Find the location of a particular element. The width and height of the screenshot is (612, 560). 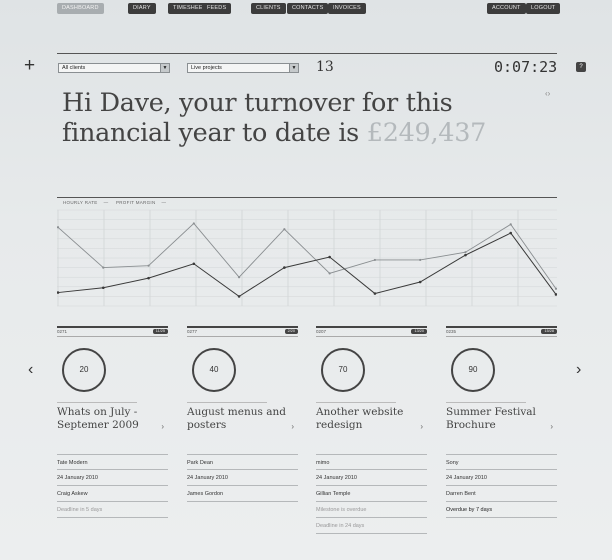

nav-diary: DIARY is located at coordinates (142, 8).